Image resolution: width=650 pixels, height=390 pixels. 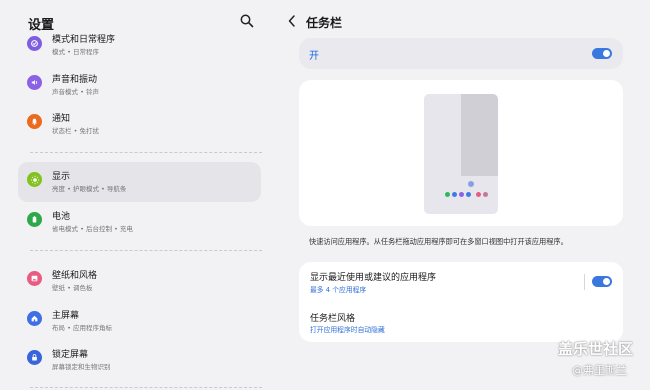 I want to click on sidebar-item-home-screen: 主屏幕 布局 • 应用程序角标, so click(x=139, y=321).